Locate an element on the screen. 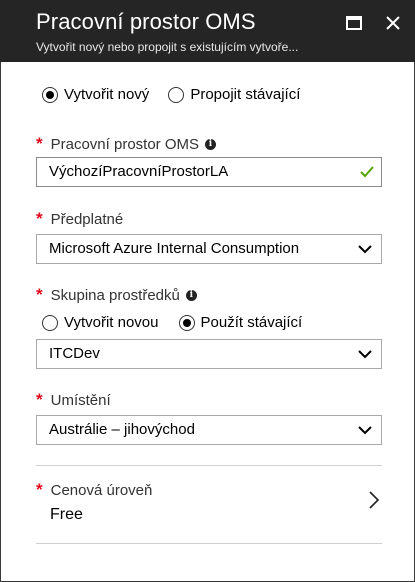 This screenshot has height=582, width=415. subscription-label-row: * Předplatné is located at coordinates (79, 219).